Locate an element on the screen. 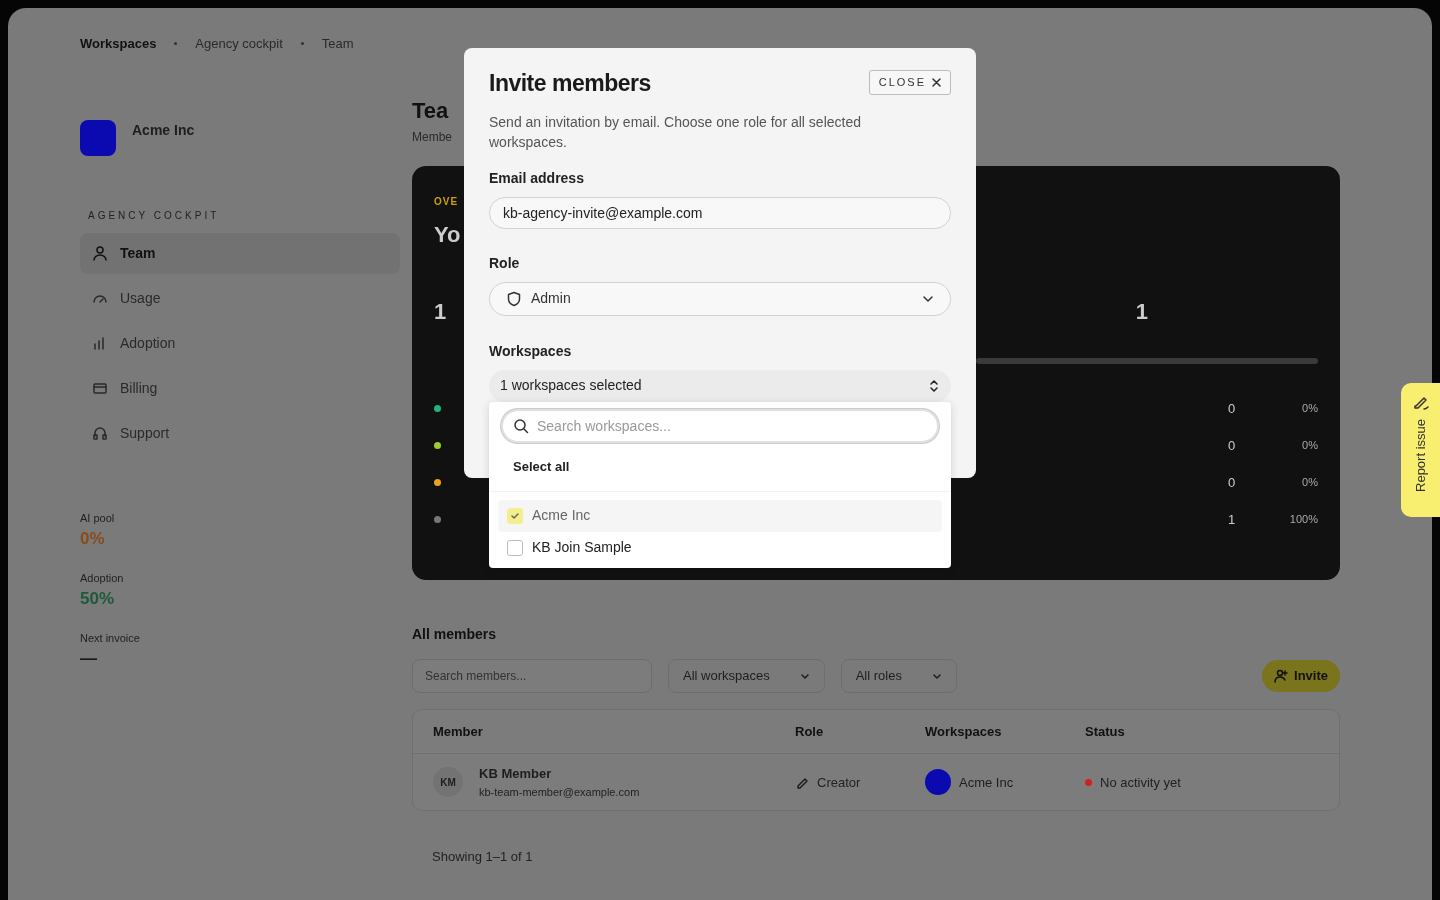 The width and height of the screenshot is (1440, 900). stat-label: AI pool is located at coordinates (98, 518).